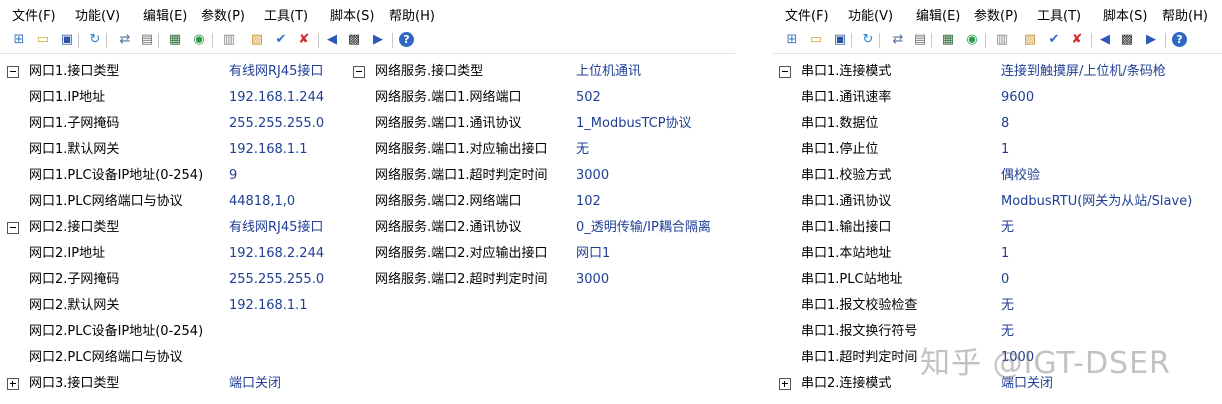  What do you see at coordinates (74, 384) in the screenshot?
I see `network-param-key: 网口3.接口类型` at bounding box center [74, 384].